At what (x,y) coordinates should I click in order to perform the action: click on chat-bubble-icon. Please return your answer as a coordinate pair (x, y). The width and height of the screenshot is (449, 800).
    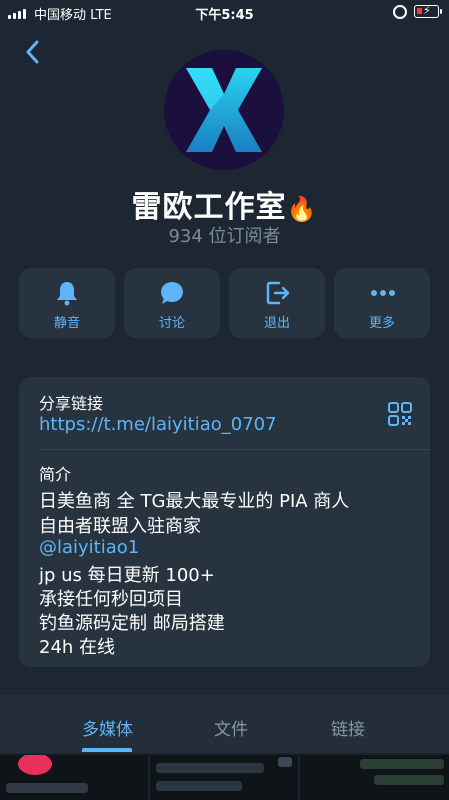
    Looking at the image, I should click on (172, 293).